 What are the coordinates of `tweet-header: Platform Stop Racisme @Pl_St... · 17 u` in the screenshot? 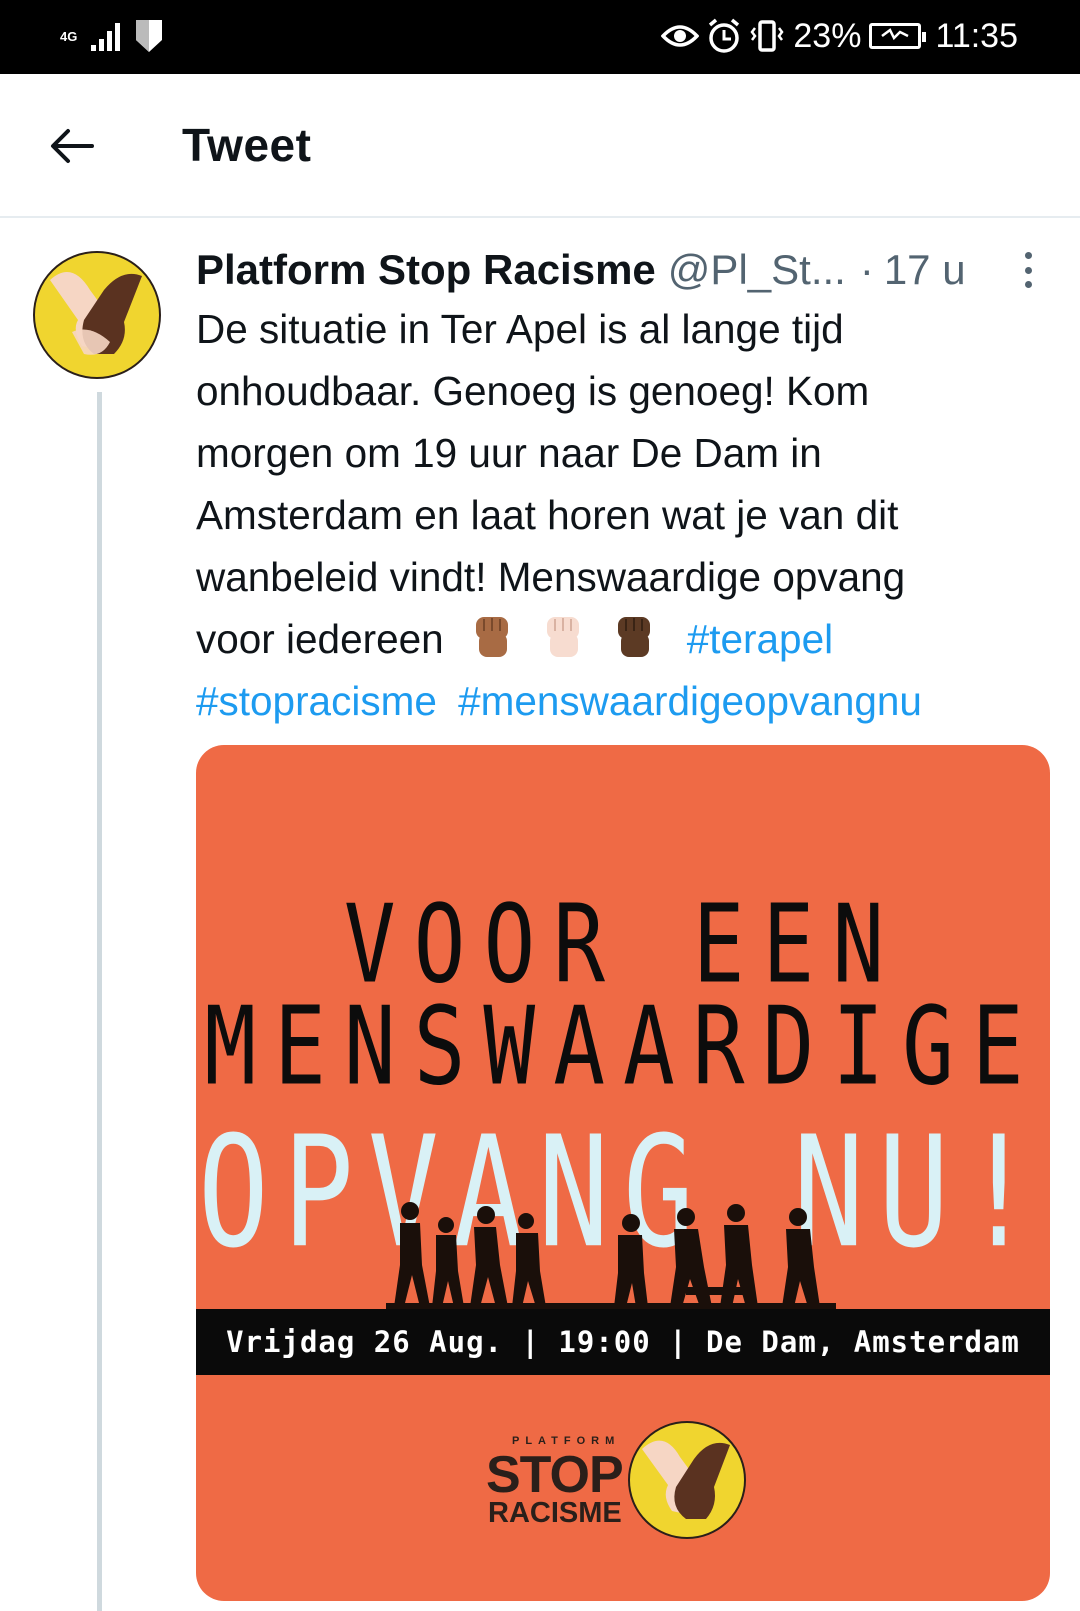 It's located at (626, 270).